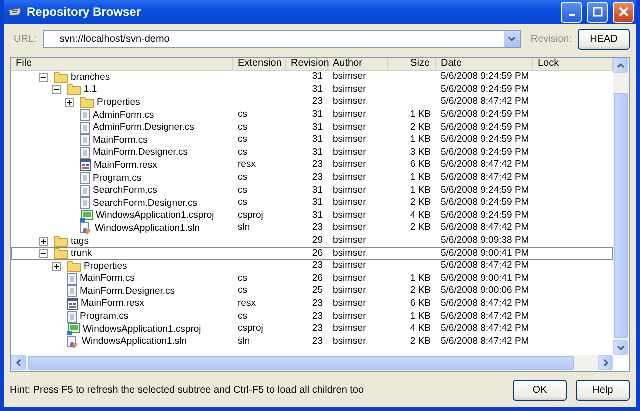 The image size is (640, 411). Describe the element at coordinates (140, 152) in the screenshot. I see `file-name: MainForm.Designer.cs` at that location.